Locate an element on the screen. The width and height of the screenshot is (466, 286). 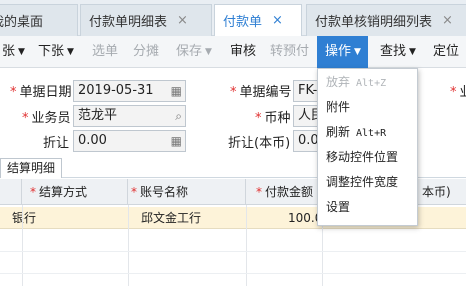
tab-payment-bill: 付款单 × is located at coordinates (258, 20).